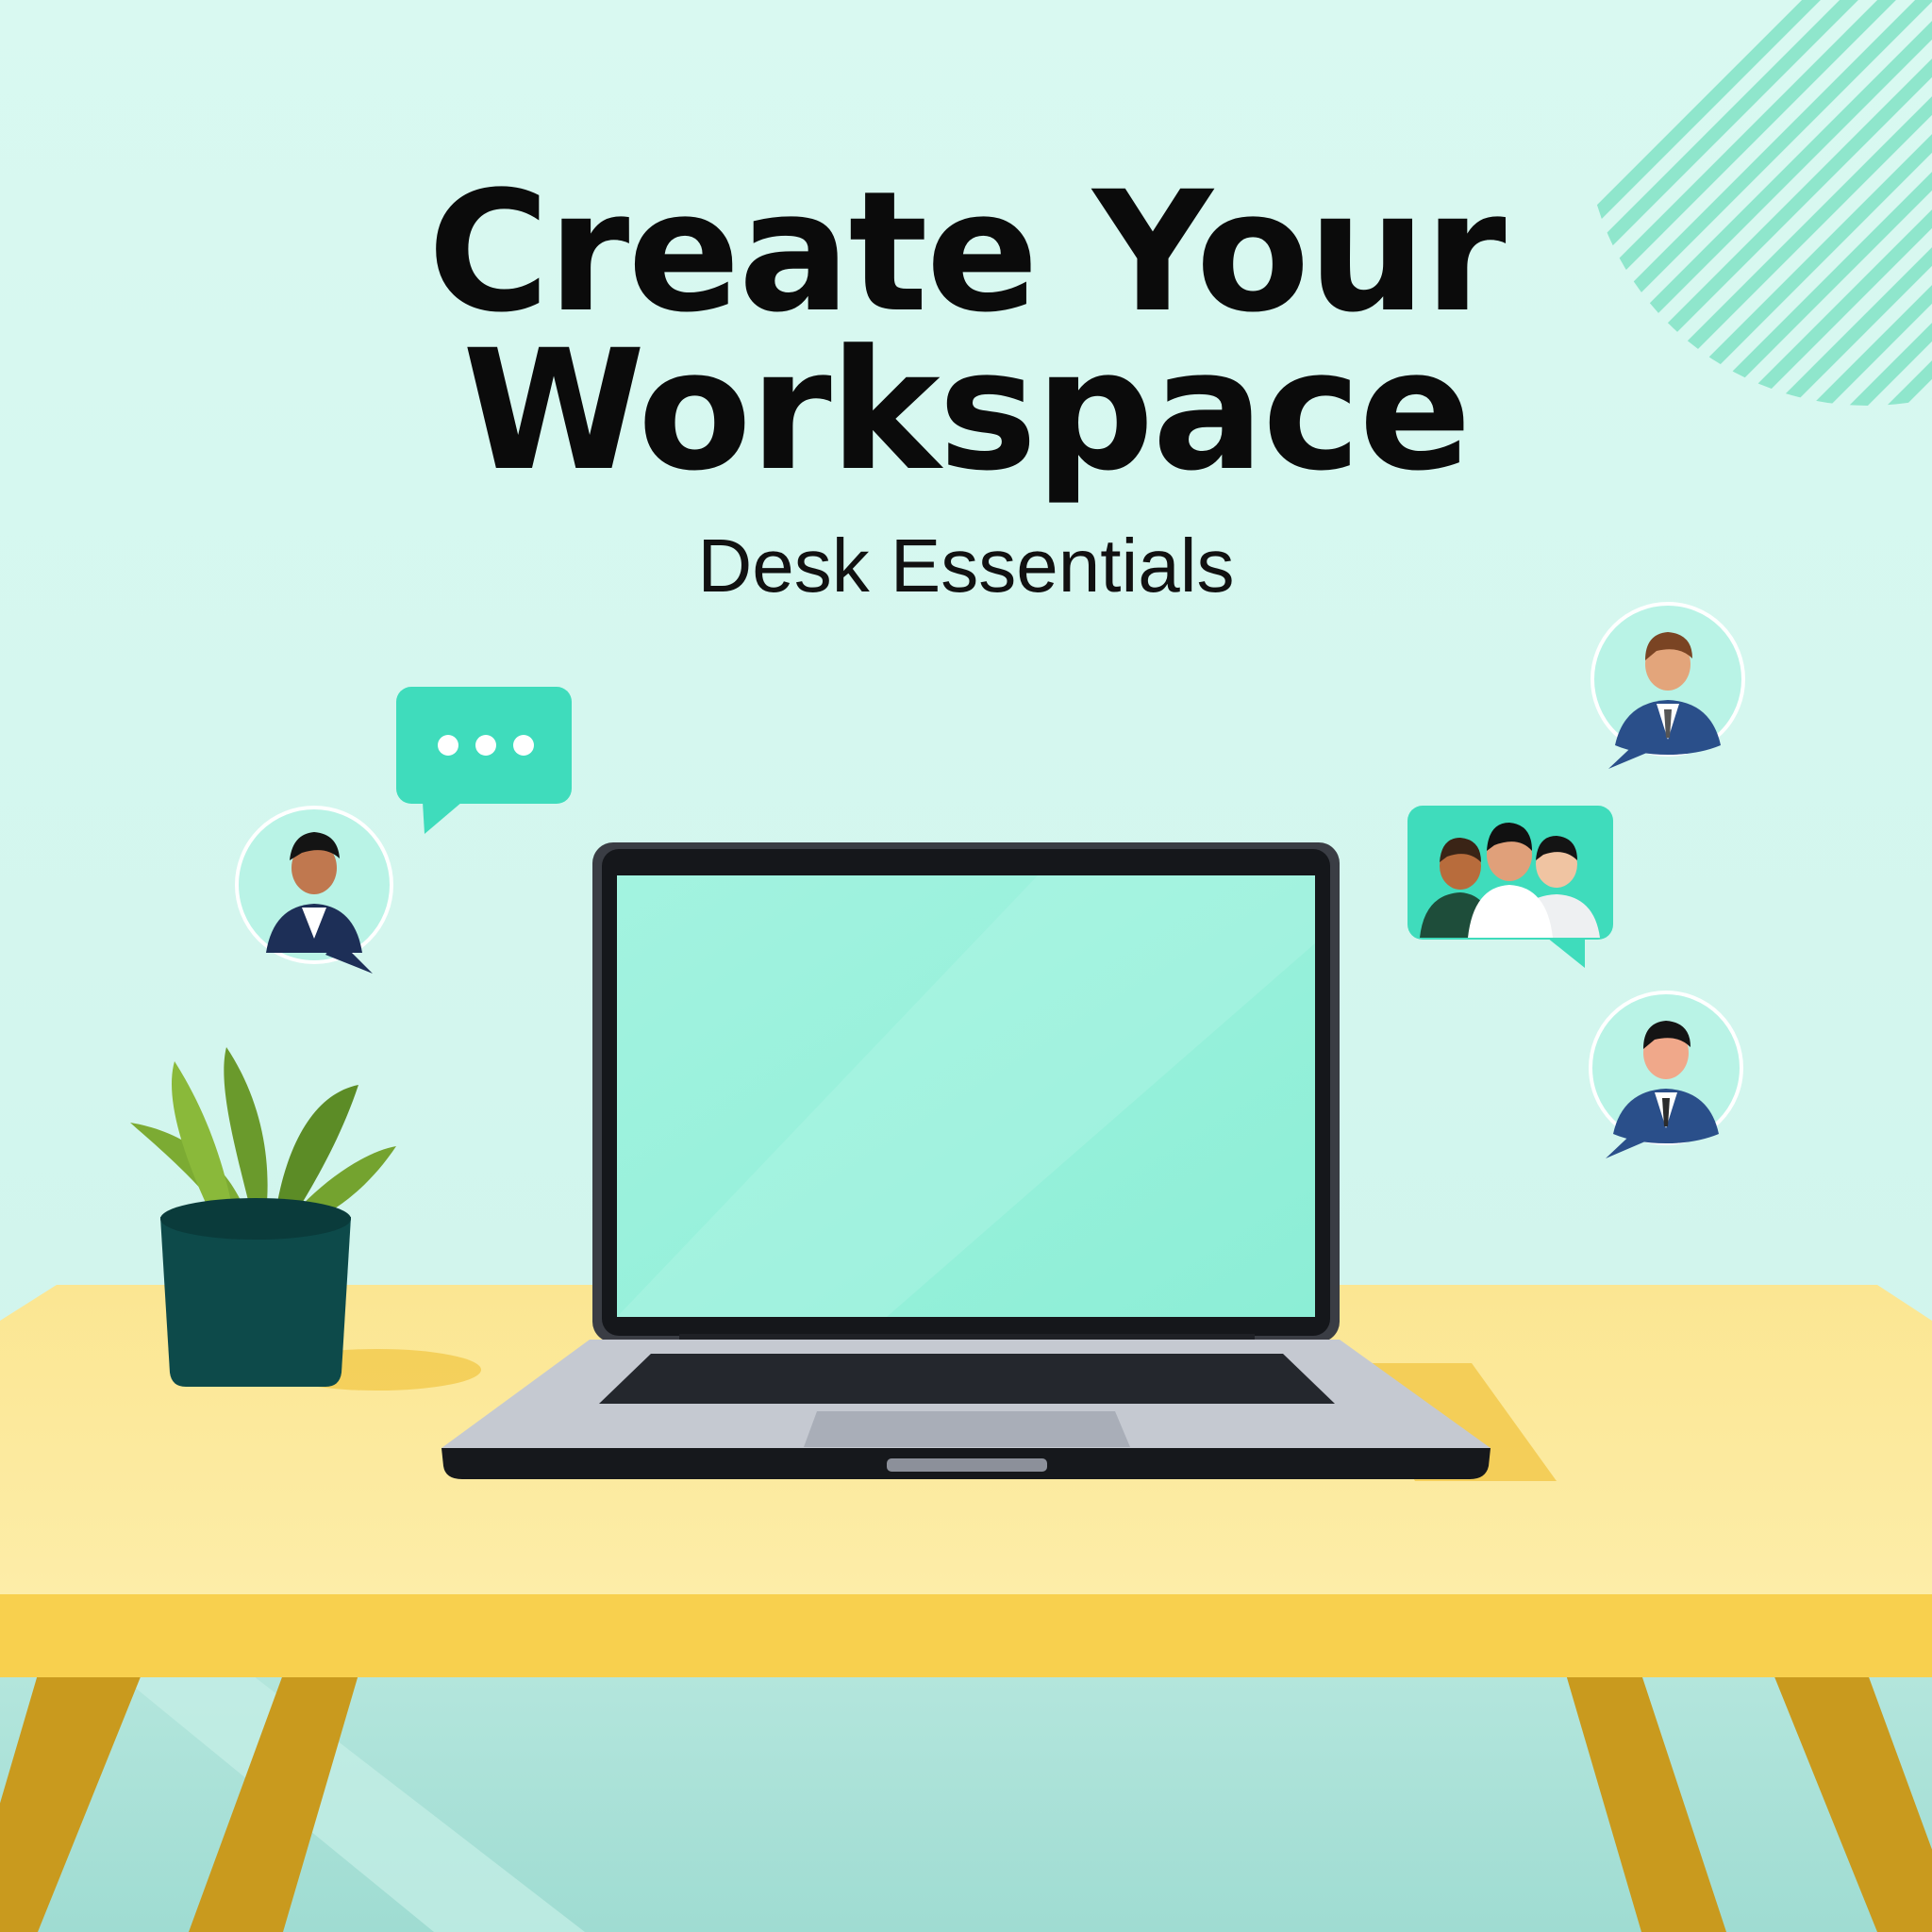  Describe the element at coordinates (967, 1429) in the screenshot. I see `laptop-trackpad` at that location.